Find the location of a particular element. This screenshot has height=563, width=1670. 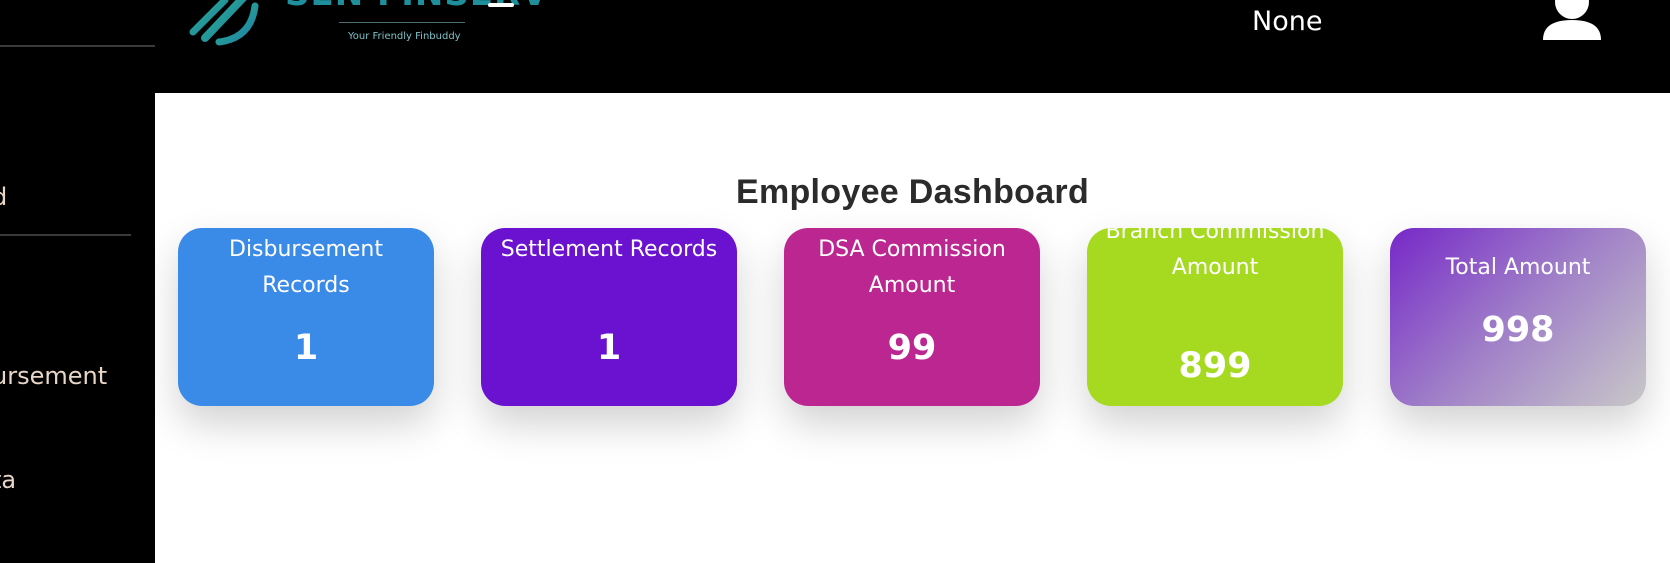

logo-divider is located at coordinates (402, 22).